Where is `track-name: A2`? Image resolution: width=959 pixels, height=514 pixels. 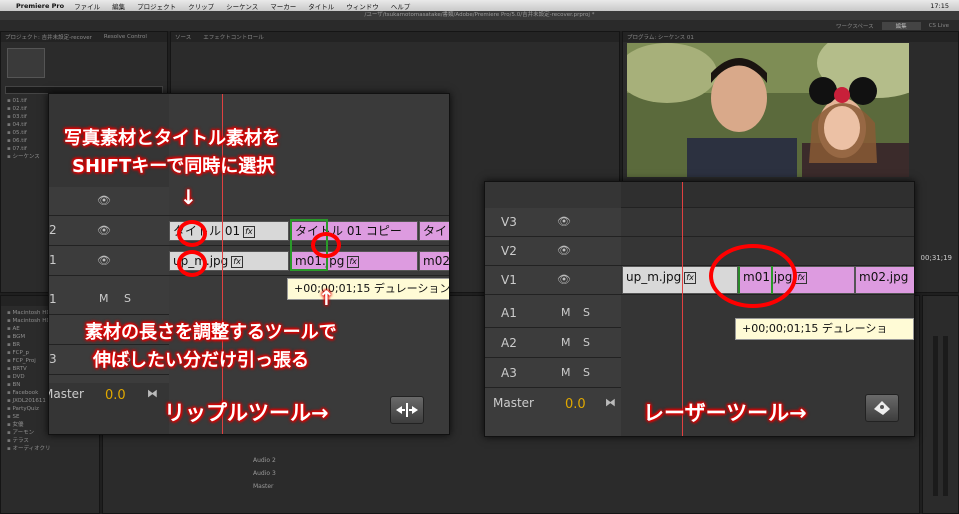
track-name: A2 is located at coordinates (509, 343).